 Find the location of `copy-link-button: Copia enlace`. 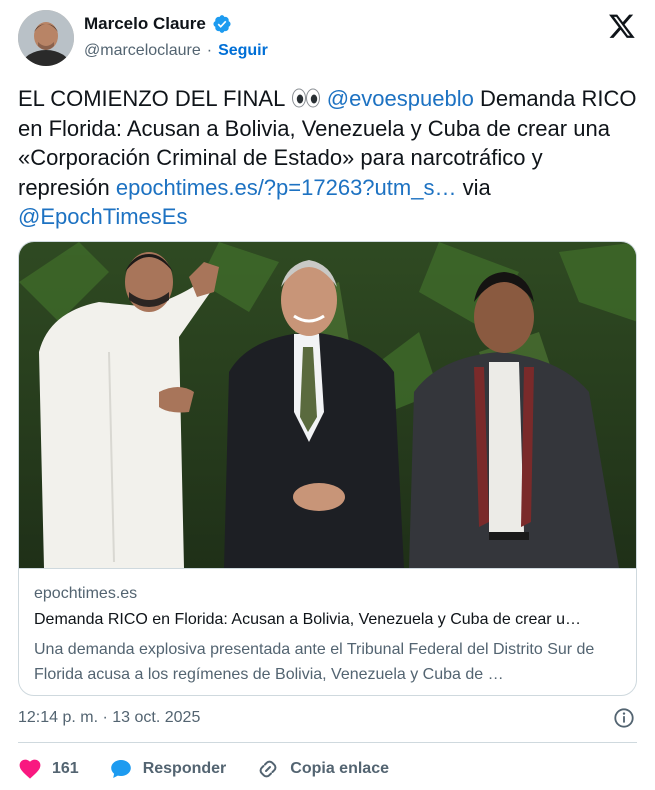

copy-link-button: Copia enlace is located at coordinates (322, 769).